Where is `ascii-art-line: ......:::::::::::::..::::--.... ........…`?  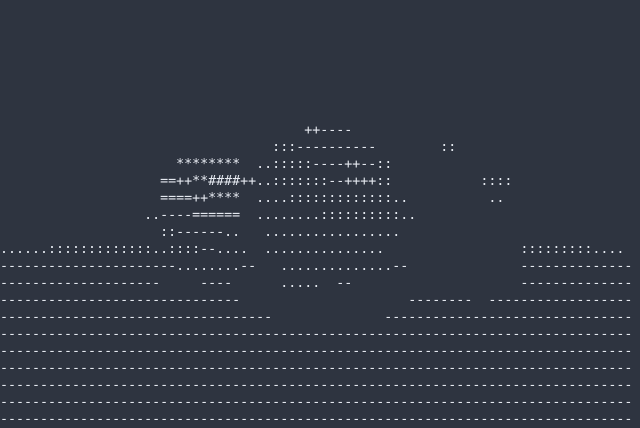
ascii-art-line: ......:::::::::::::..::::--.... ........… is located at coordinates (316, 249).